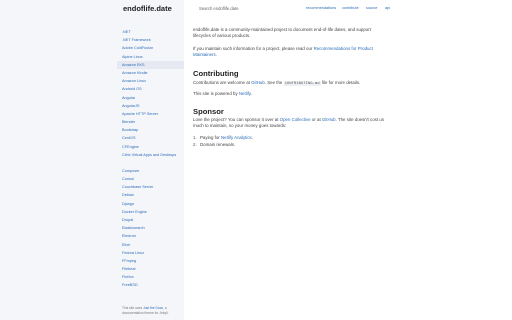 This screenshot has height=320, width=512. What do you see at coordinates (316, 119) in the screenshot?
I see `sponsor-mid: or at` at bounding box center [316, 119].